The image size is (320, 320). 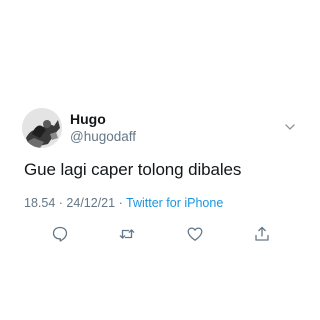 I want to click on tweet-date: 24/12/21, so click(x=90, y=203).